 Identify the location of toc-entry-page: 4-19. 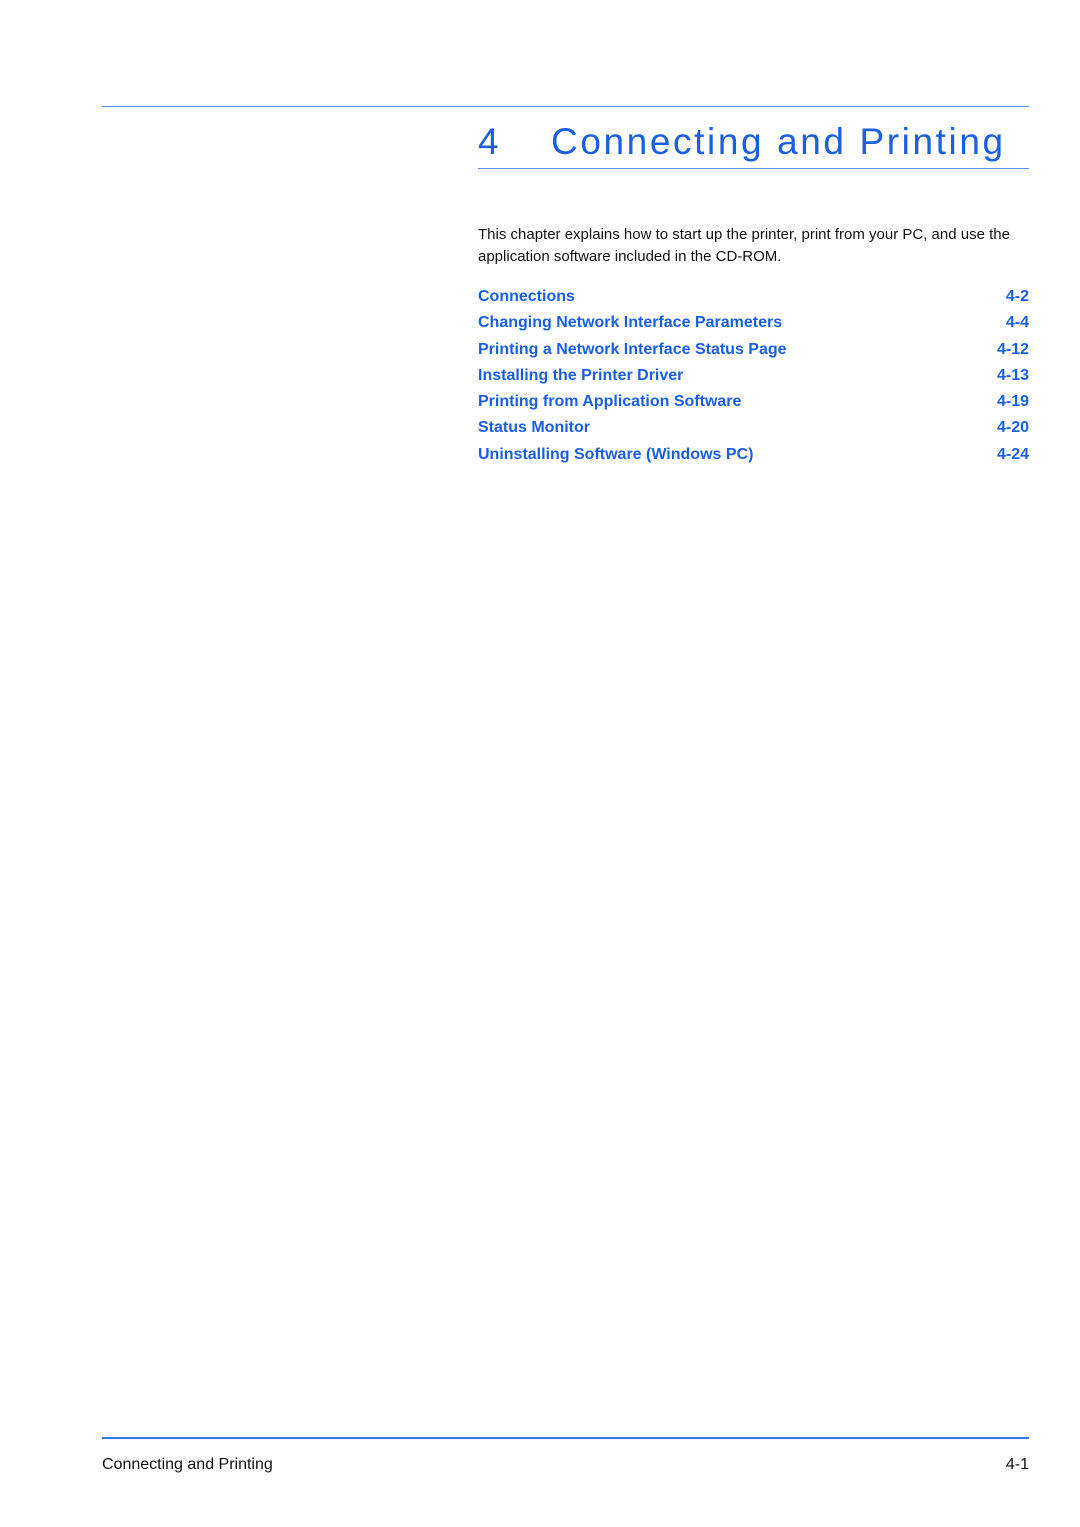
(1013, 402).